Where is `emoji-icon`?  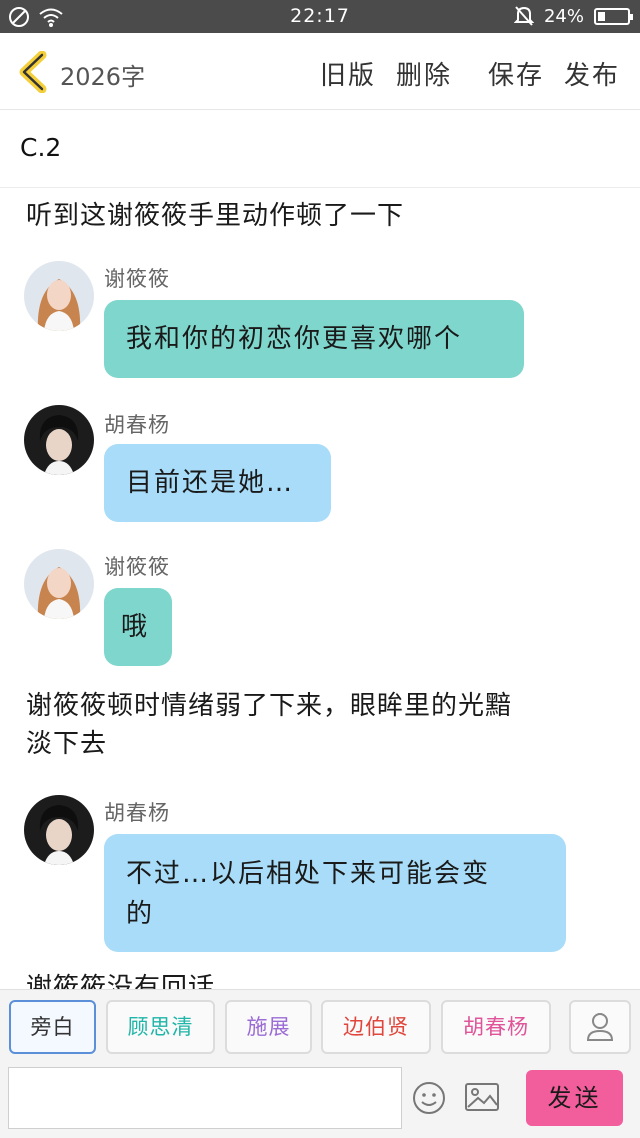 emoji-icon is located at coordinates (429, 1098).